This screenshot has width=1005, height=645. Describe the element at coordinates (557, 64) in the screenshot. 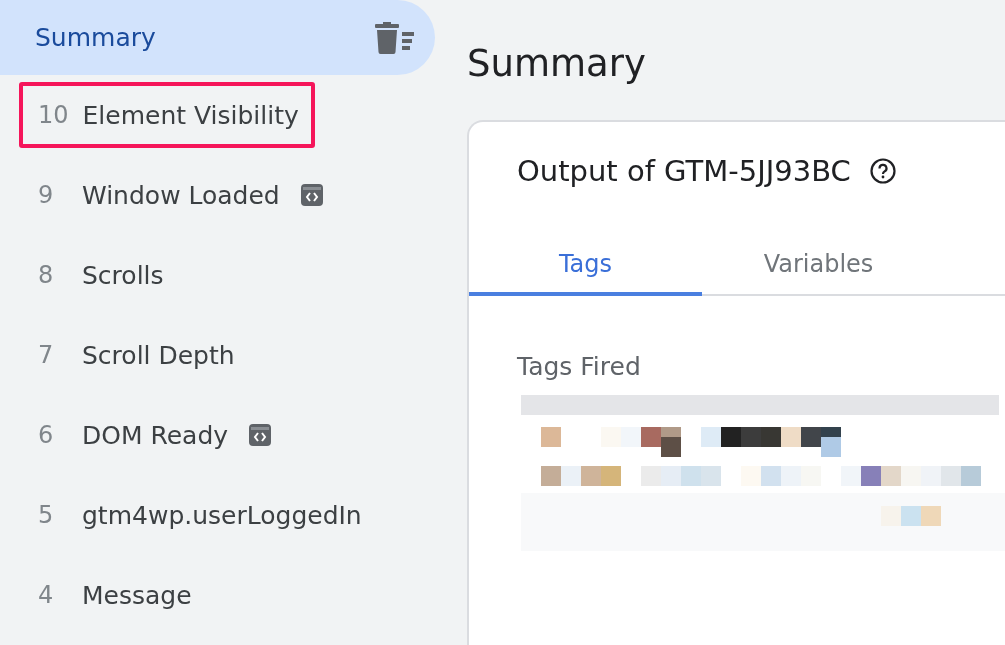

I see `page-title: Summary` at that location.